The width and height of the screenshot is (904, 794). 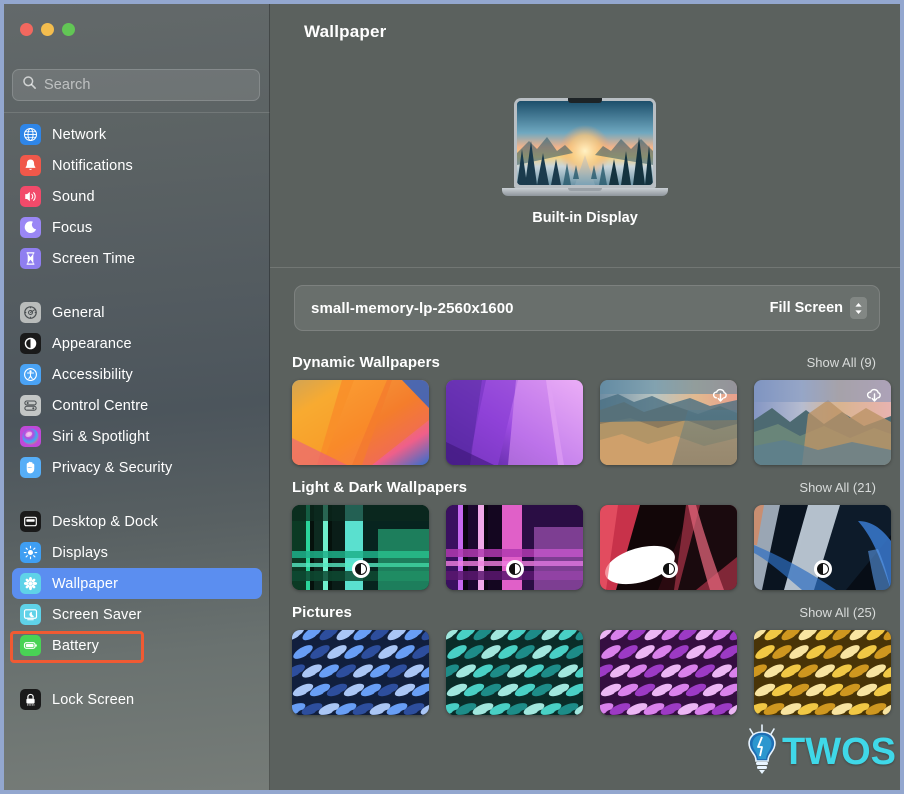 I want to click on wallpaper-thumbnail-monterey-purple, so click(x=514, y=422).